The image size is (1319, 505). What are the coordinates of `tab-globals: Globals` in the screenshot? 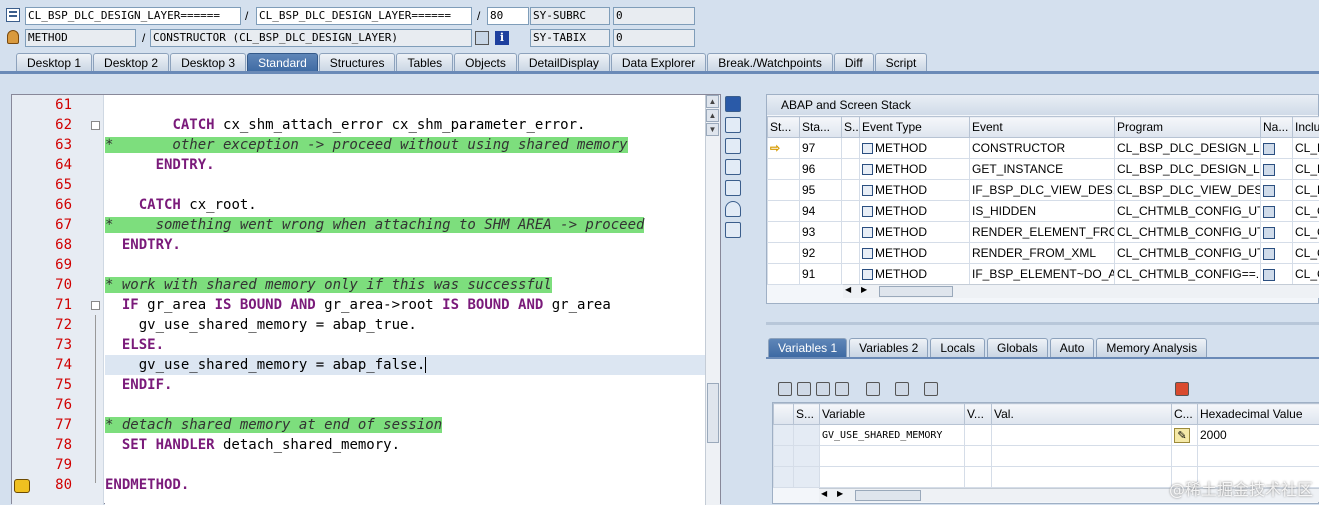 It's located at (1017, 347).